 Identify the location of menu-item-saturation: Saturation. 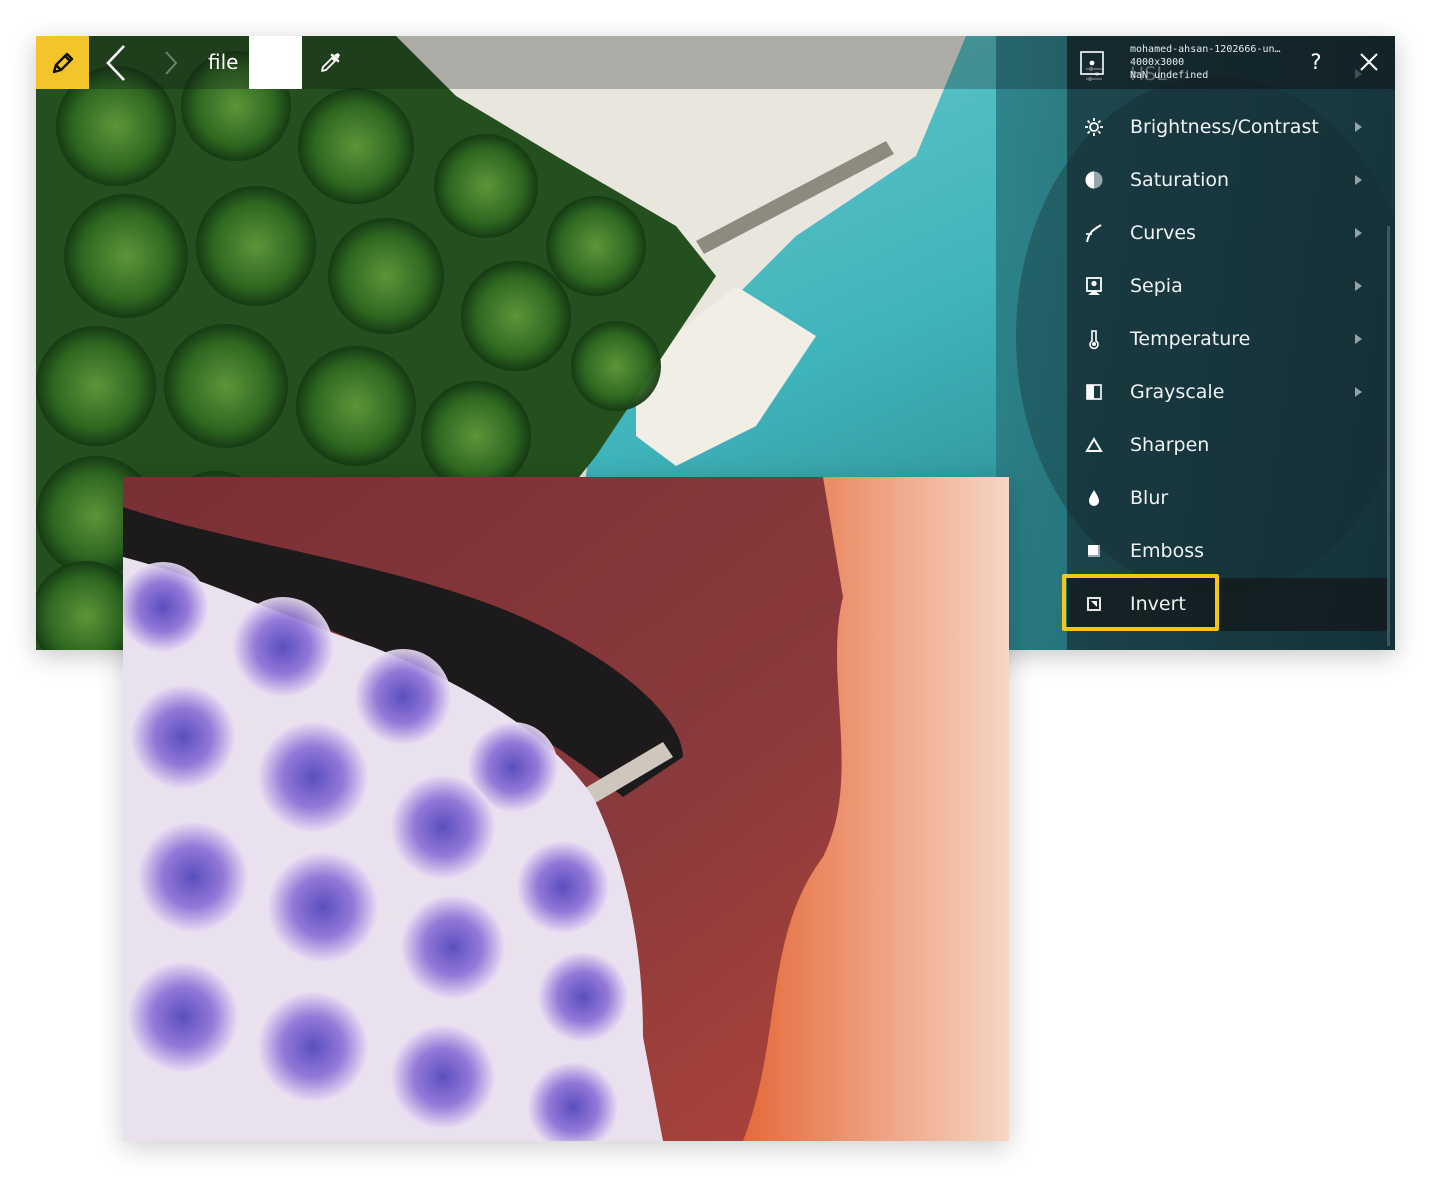
(1227, 180).